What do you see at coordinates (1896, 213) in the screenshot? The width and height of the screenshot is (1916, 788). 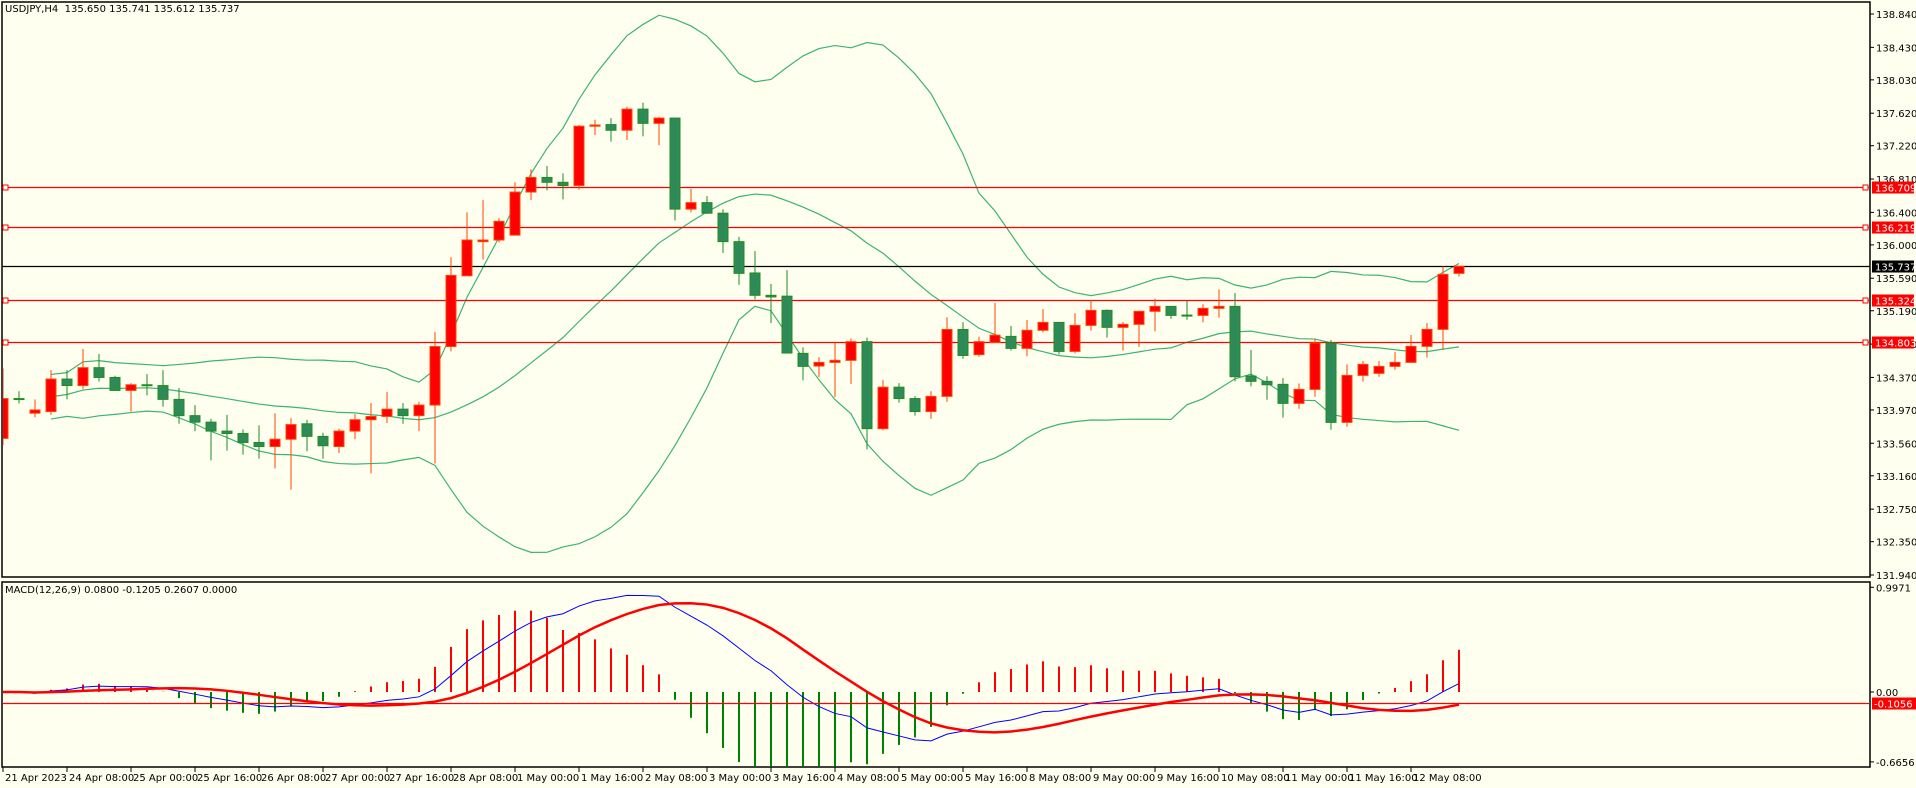 I see `price-tick-label: 136.400` at bounding box center [1896, 213].